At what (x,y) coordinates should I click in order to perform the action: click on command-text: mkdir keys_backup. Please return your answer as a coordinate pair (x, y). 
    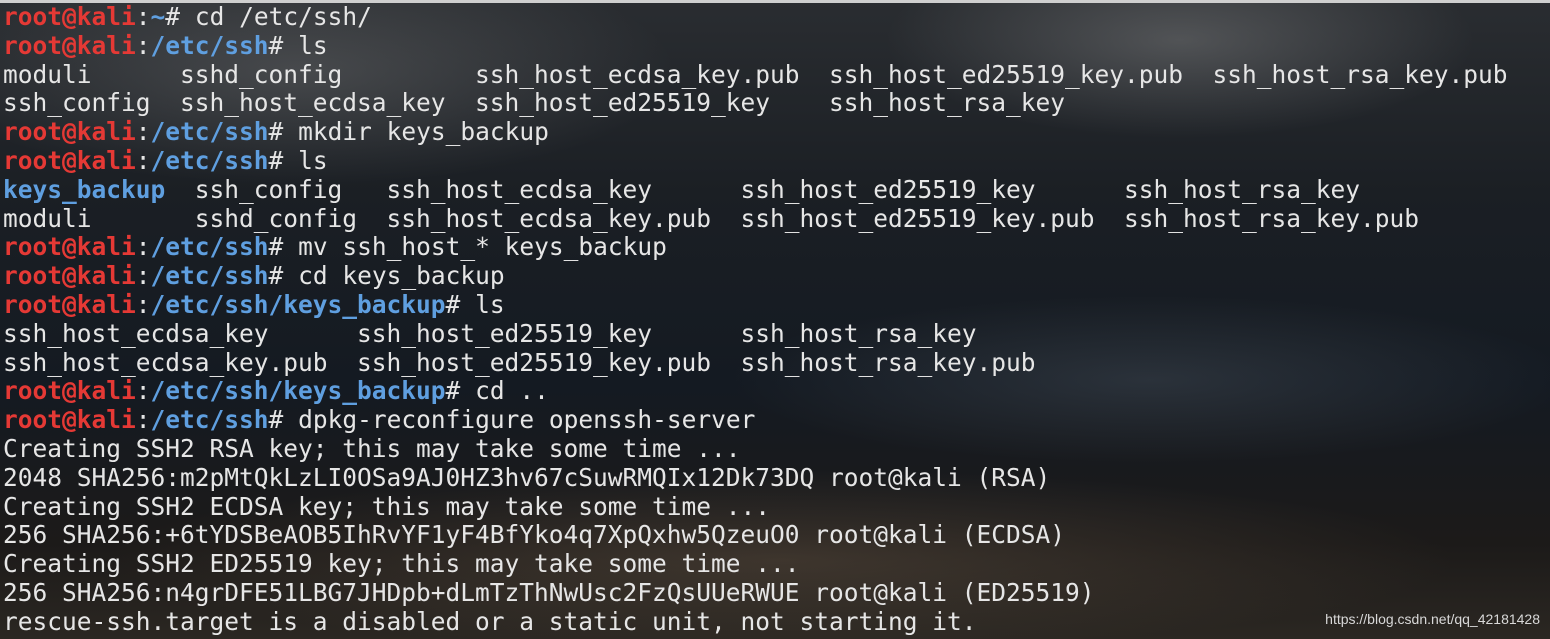
    Looking at the image, I should click on (416, 132).